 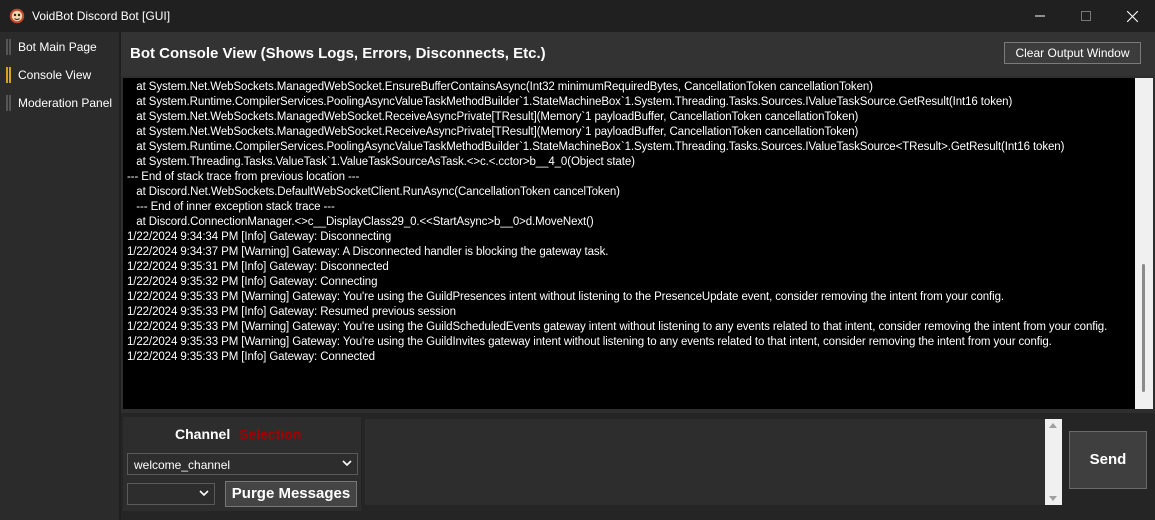 I want to click on scroll-up-icon, so click(x=1053, y=425).